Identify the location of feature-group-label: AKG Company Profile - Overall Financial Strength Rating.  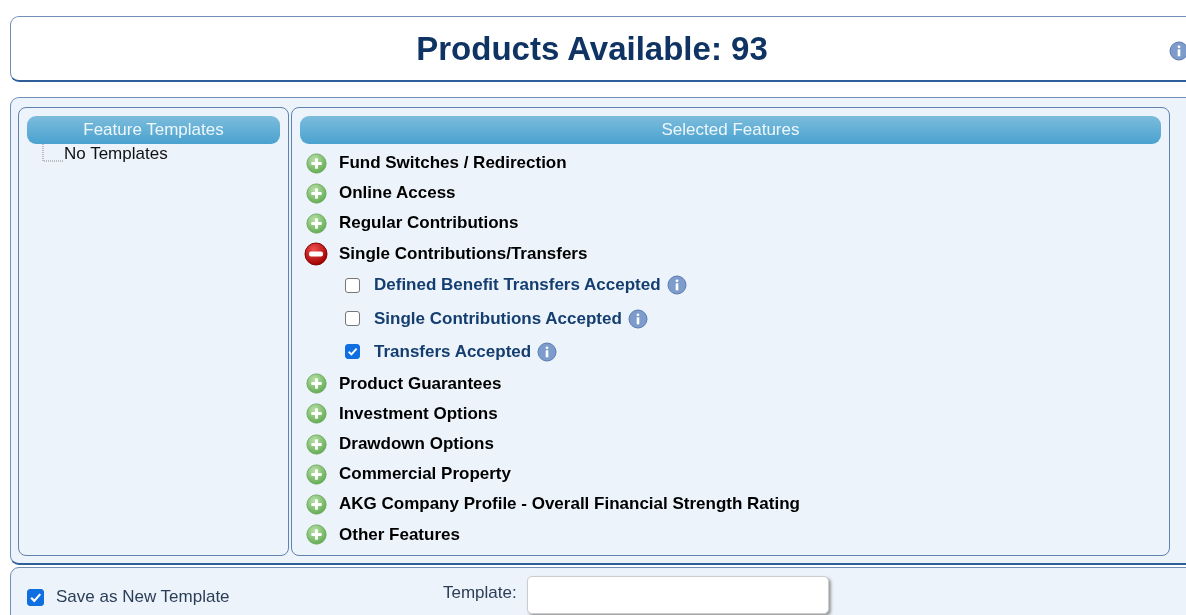
(569, 504).